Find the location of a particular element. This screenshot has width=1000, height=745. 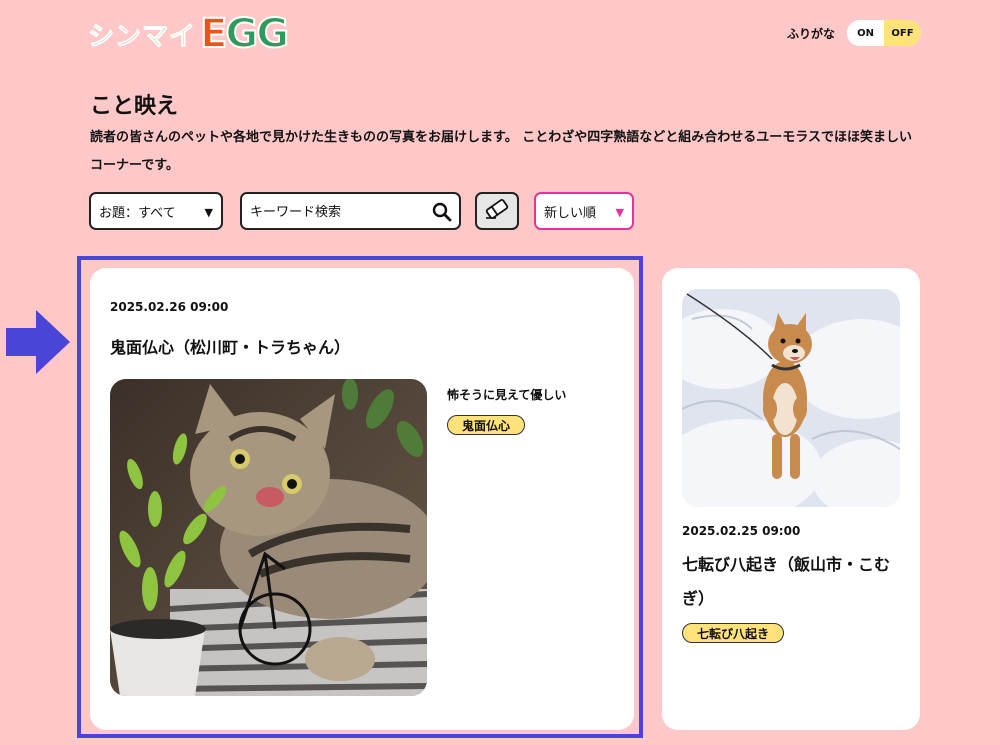

clear-button is located at coordinates (497, 211).